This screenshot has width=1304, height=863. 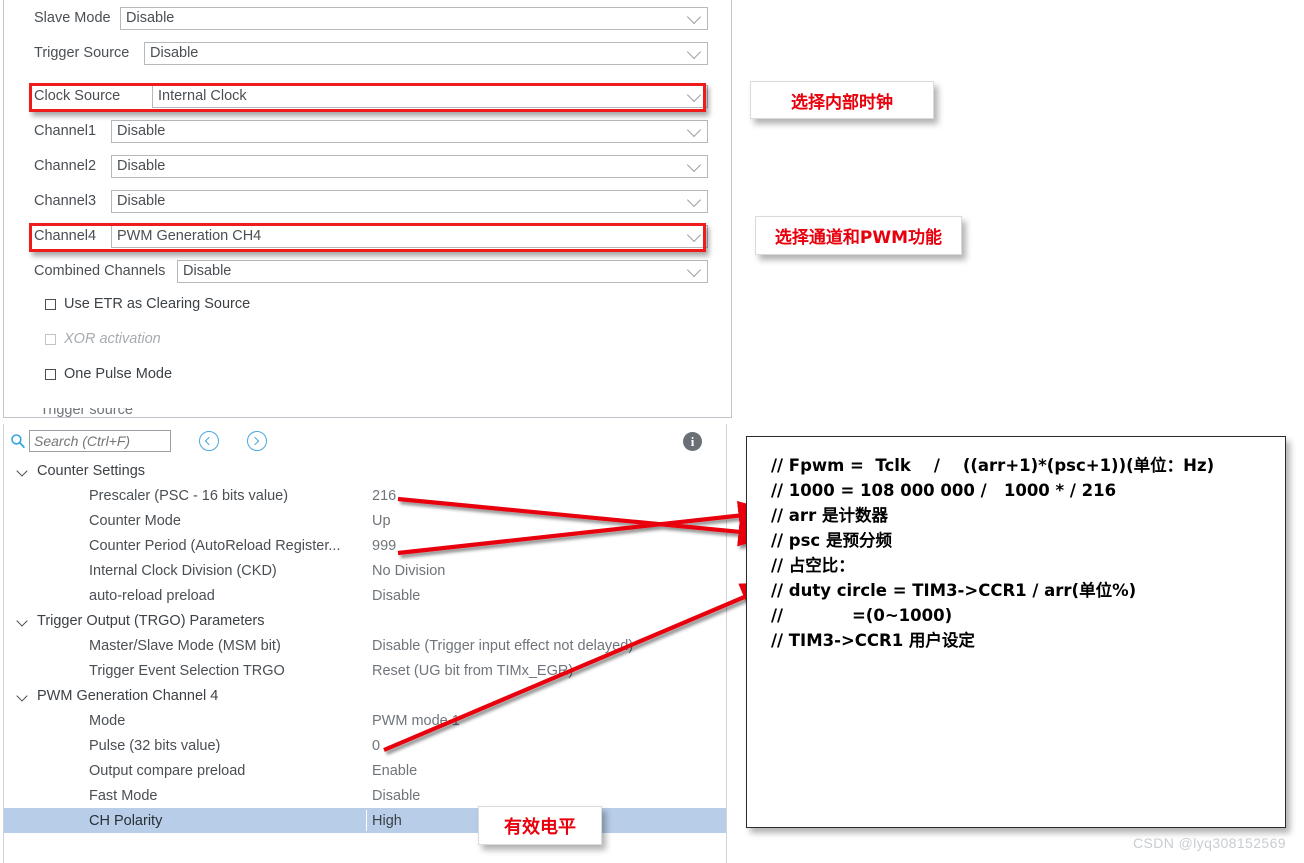 I want to click on checkbox-row-xor-activation: XOR activation, so click(x=103, y=339).